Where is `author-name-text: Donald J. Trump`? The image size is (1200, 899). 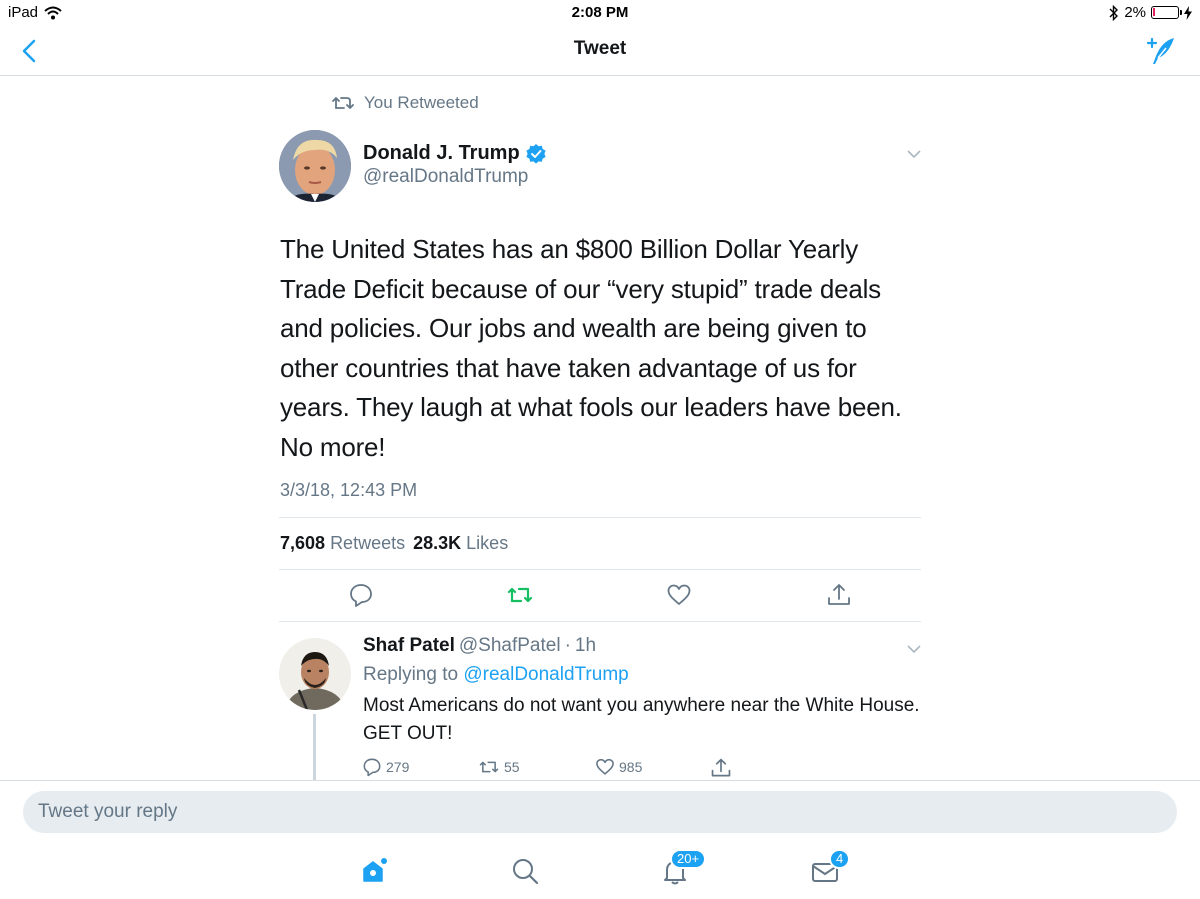
author-name-text: Donald J. Trump is located at coordinates (441, 153).